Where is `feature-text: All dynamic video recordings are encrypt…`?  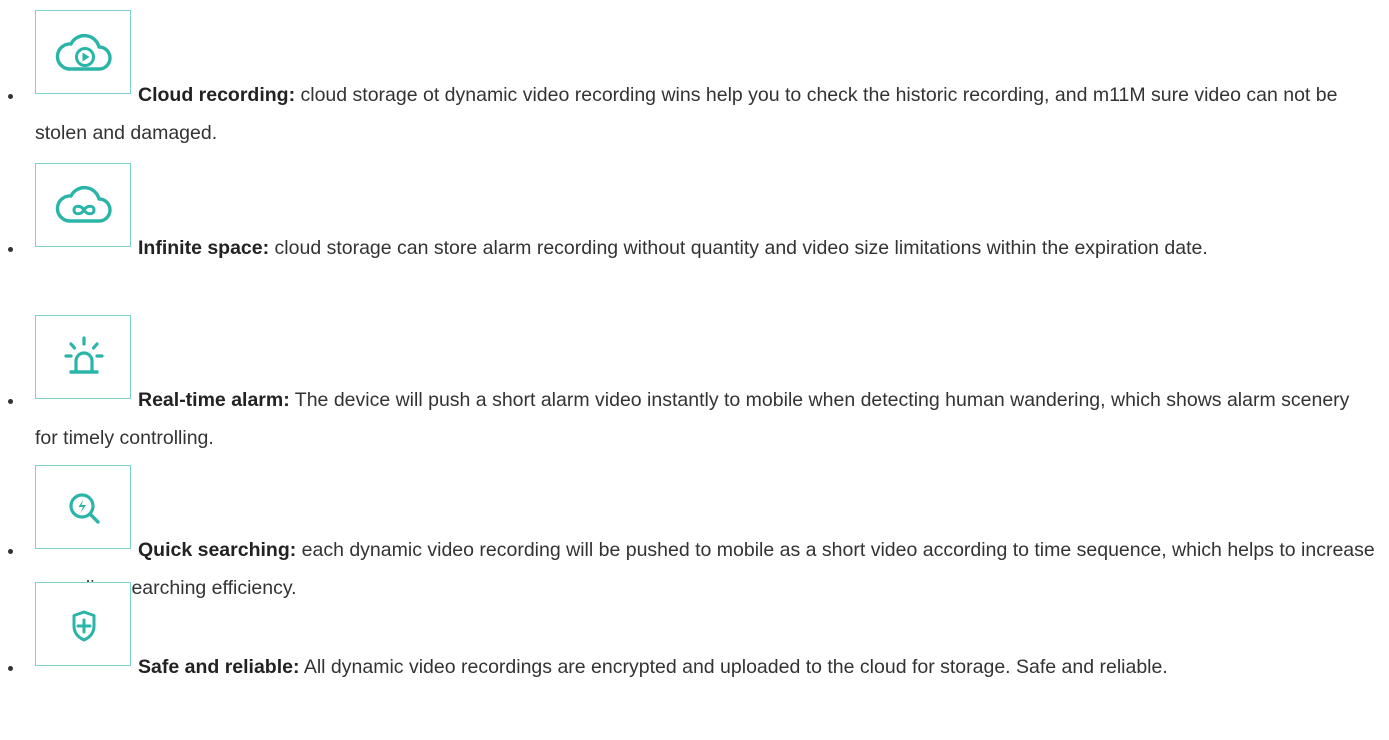
feature-text: All dynamic video recordings are encrypt… is located at coordinates (733, 667).